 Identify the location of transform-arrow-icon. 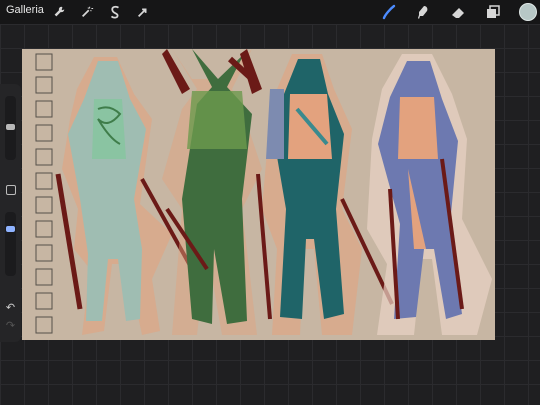
(143, 12).